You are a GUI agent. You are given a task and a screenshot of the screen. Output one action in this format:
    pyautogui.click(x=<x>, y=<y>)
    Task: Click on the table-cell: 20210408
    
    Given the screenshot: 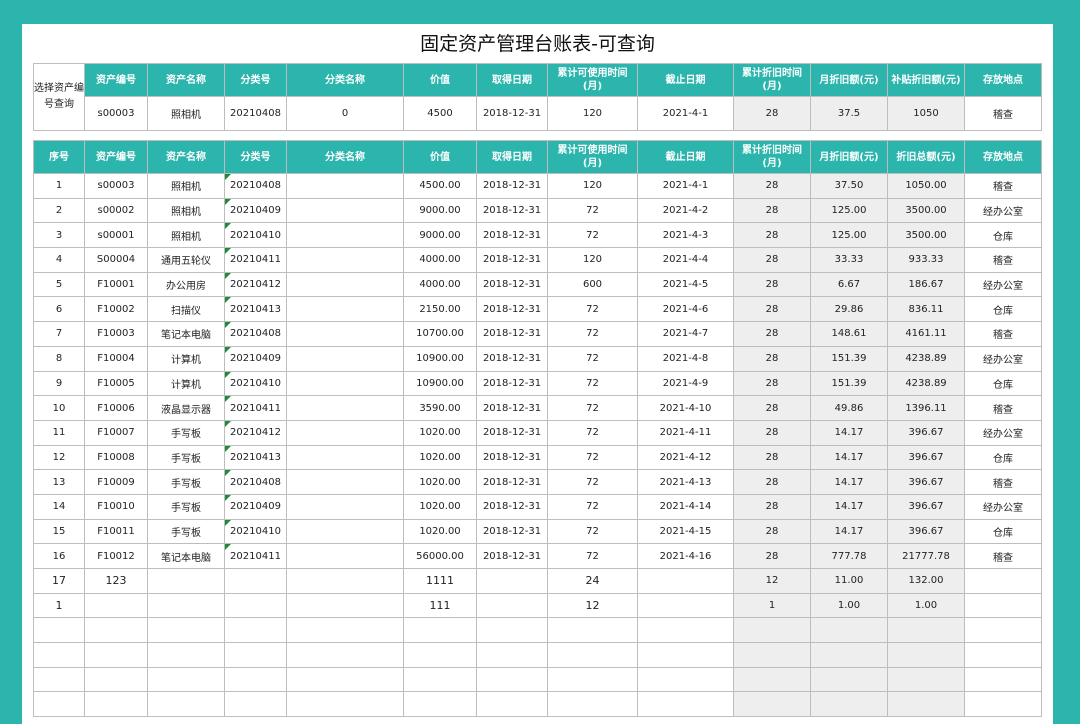 What is the action you would take?
    pyautogui.click(x=255, y=482)
    